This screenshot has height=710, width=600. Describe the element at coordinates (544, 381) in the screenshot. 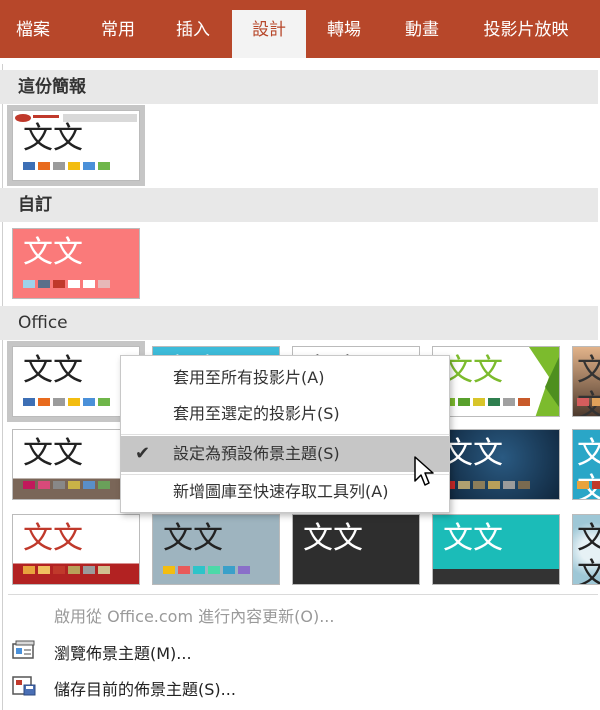

I see `theme-green-facet-shape` at that location.